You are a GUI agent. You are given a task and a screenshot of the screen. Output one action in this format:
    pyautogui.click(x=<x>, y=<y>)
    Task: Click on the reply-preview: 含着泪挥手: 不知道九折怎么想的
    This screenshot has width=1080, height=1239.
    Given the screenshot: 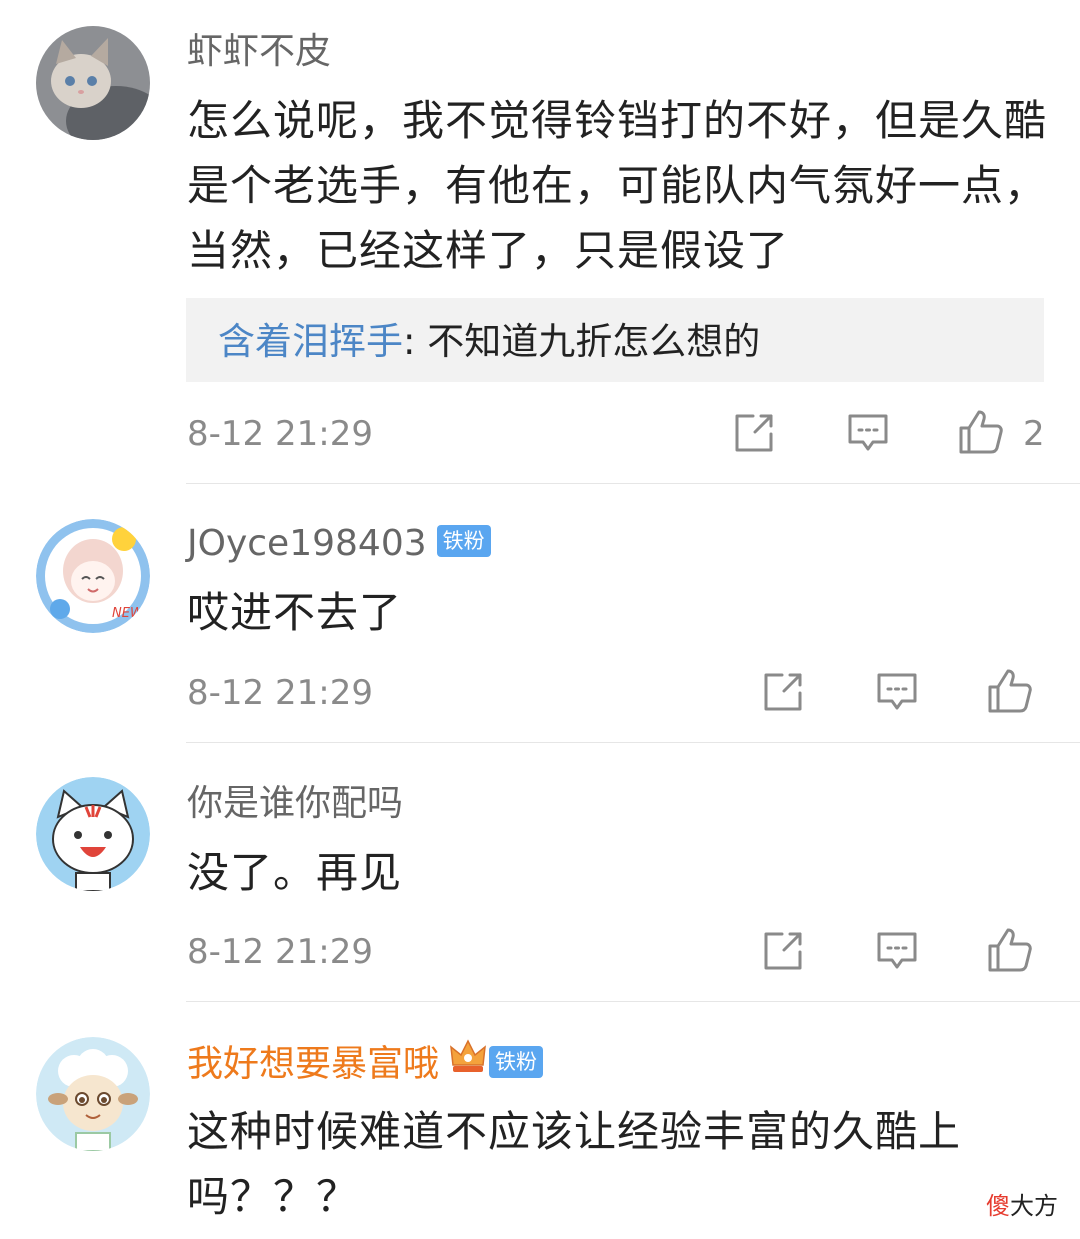 What is the action you would take?
    pyautogui.click(x=615, y=340)
    